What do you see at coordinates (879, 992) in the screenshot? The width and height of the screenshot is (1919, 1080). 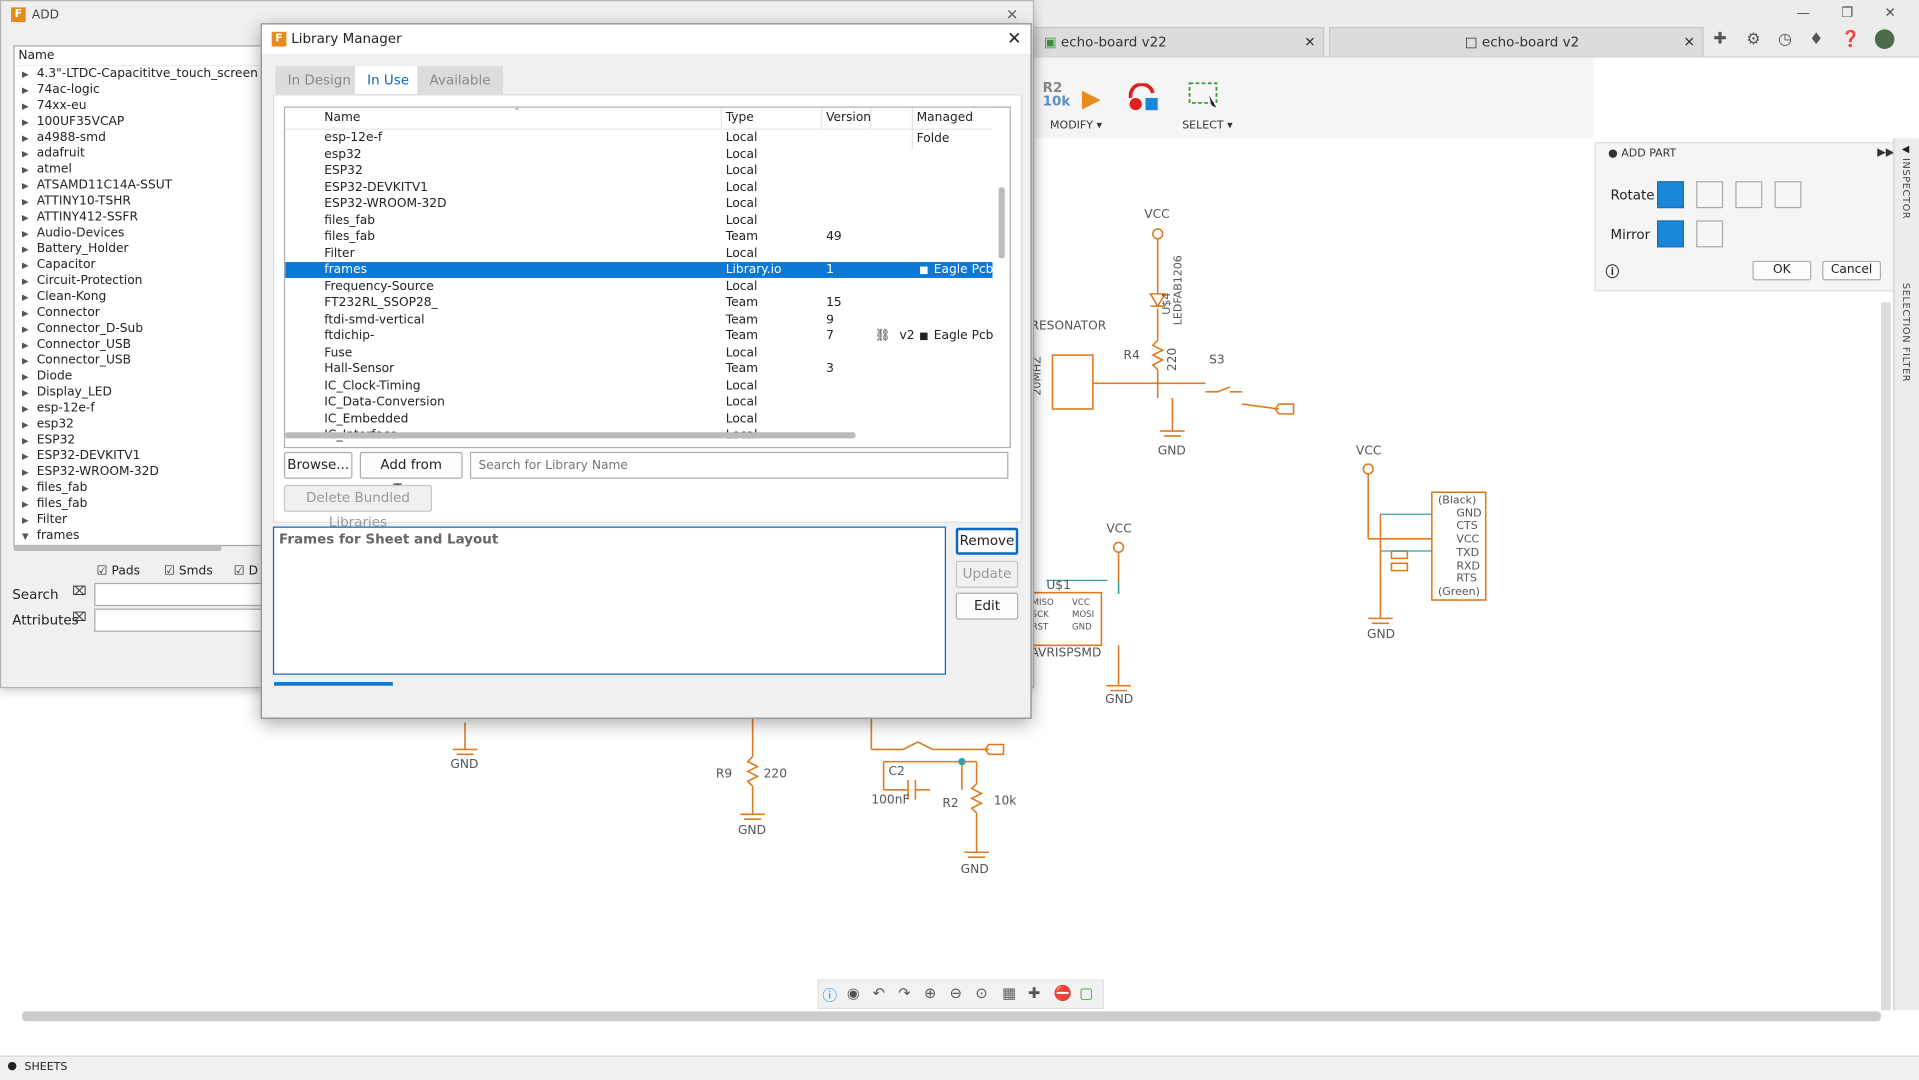 I see `undo-icon: ↶` at bounding box center [879, 992].